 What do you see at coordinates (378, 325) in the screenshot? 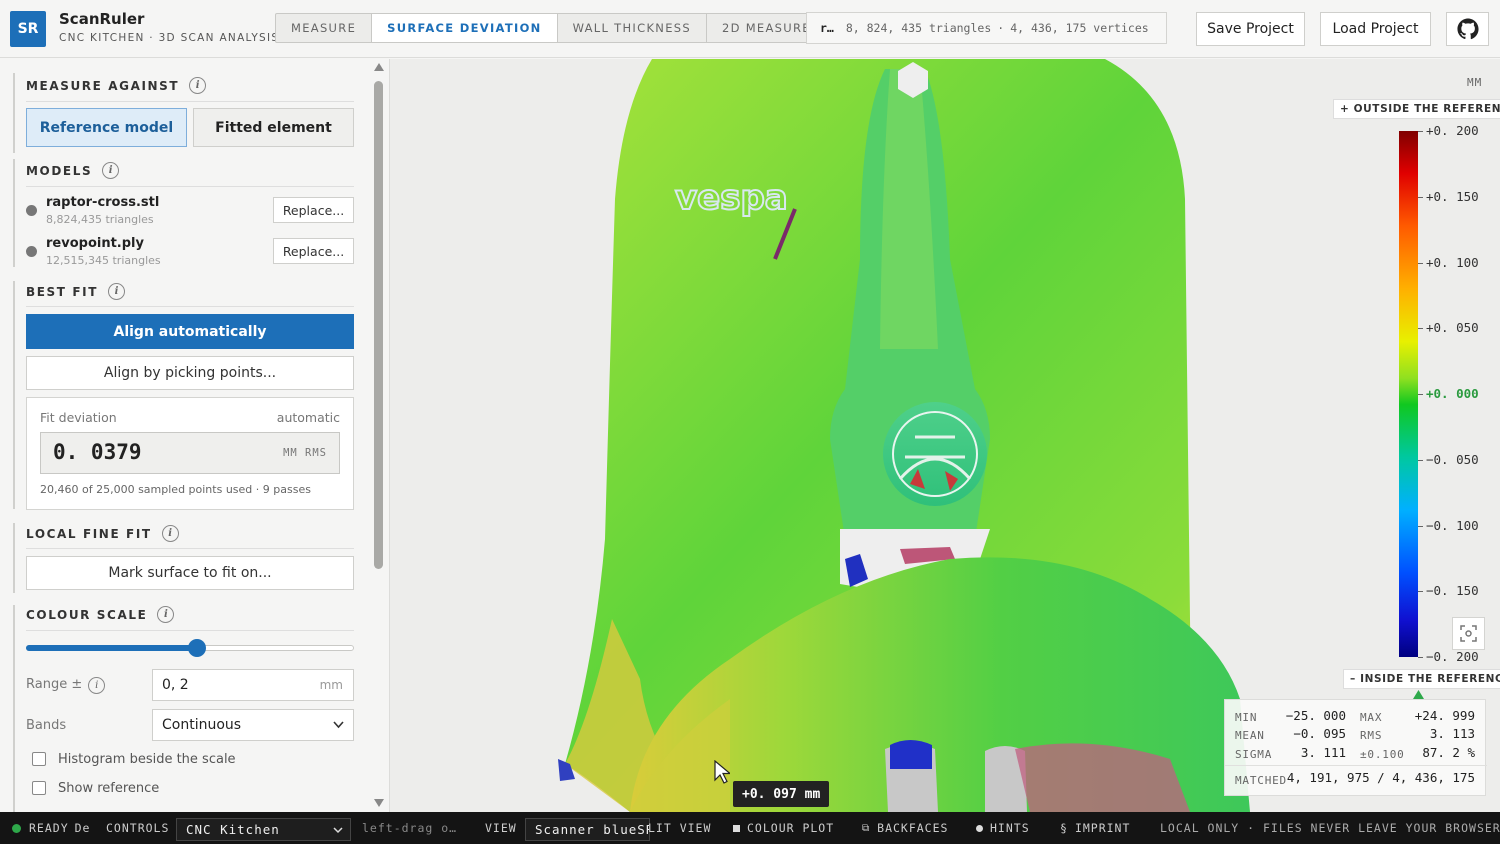
I see `scrollbar-thumb` at bounding box center [378, 325].